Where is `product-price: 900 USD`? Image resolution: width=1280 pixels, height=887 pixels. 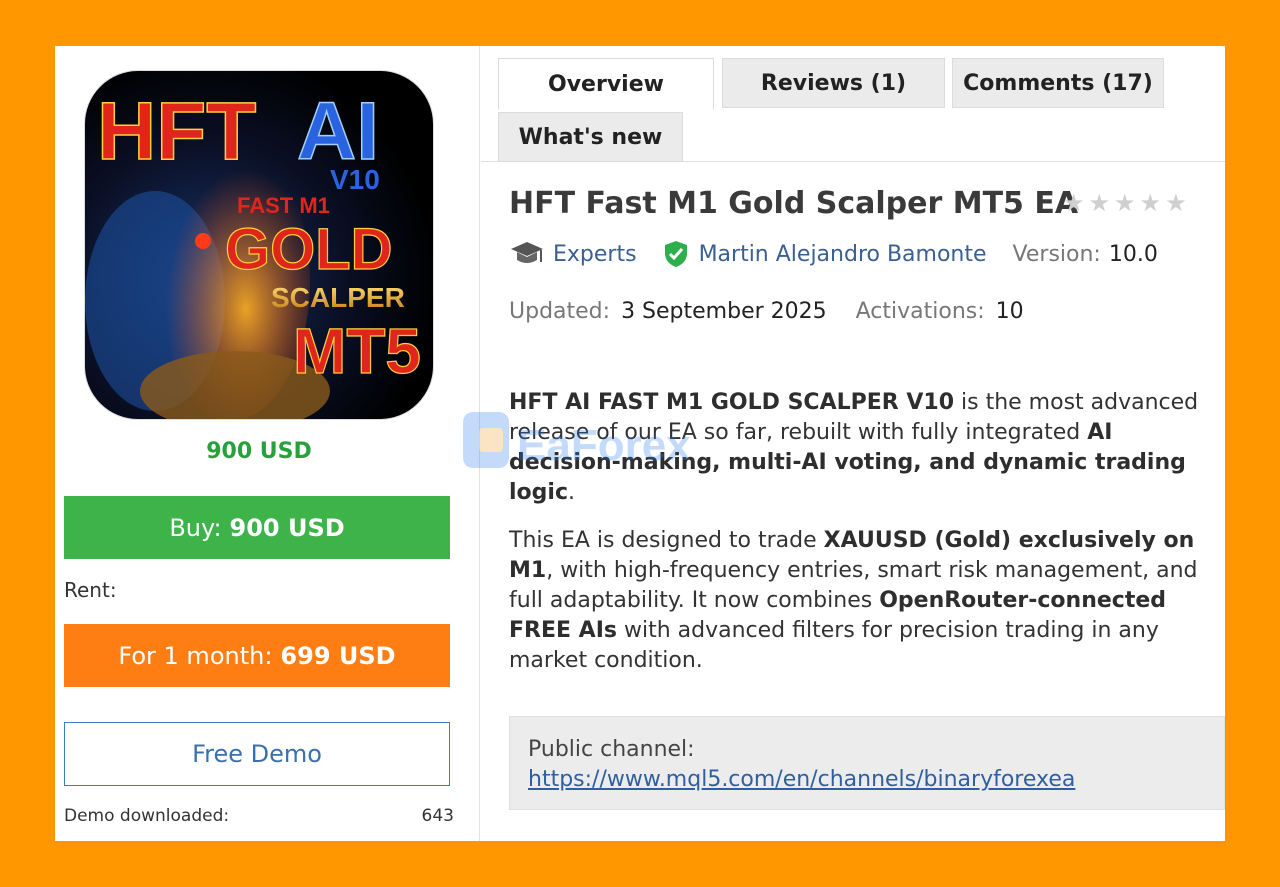
product-price: 900 USD is located at coordinates (259, 451).